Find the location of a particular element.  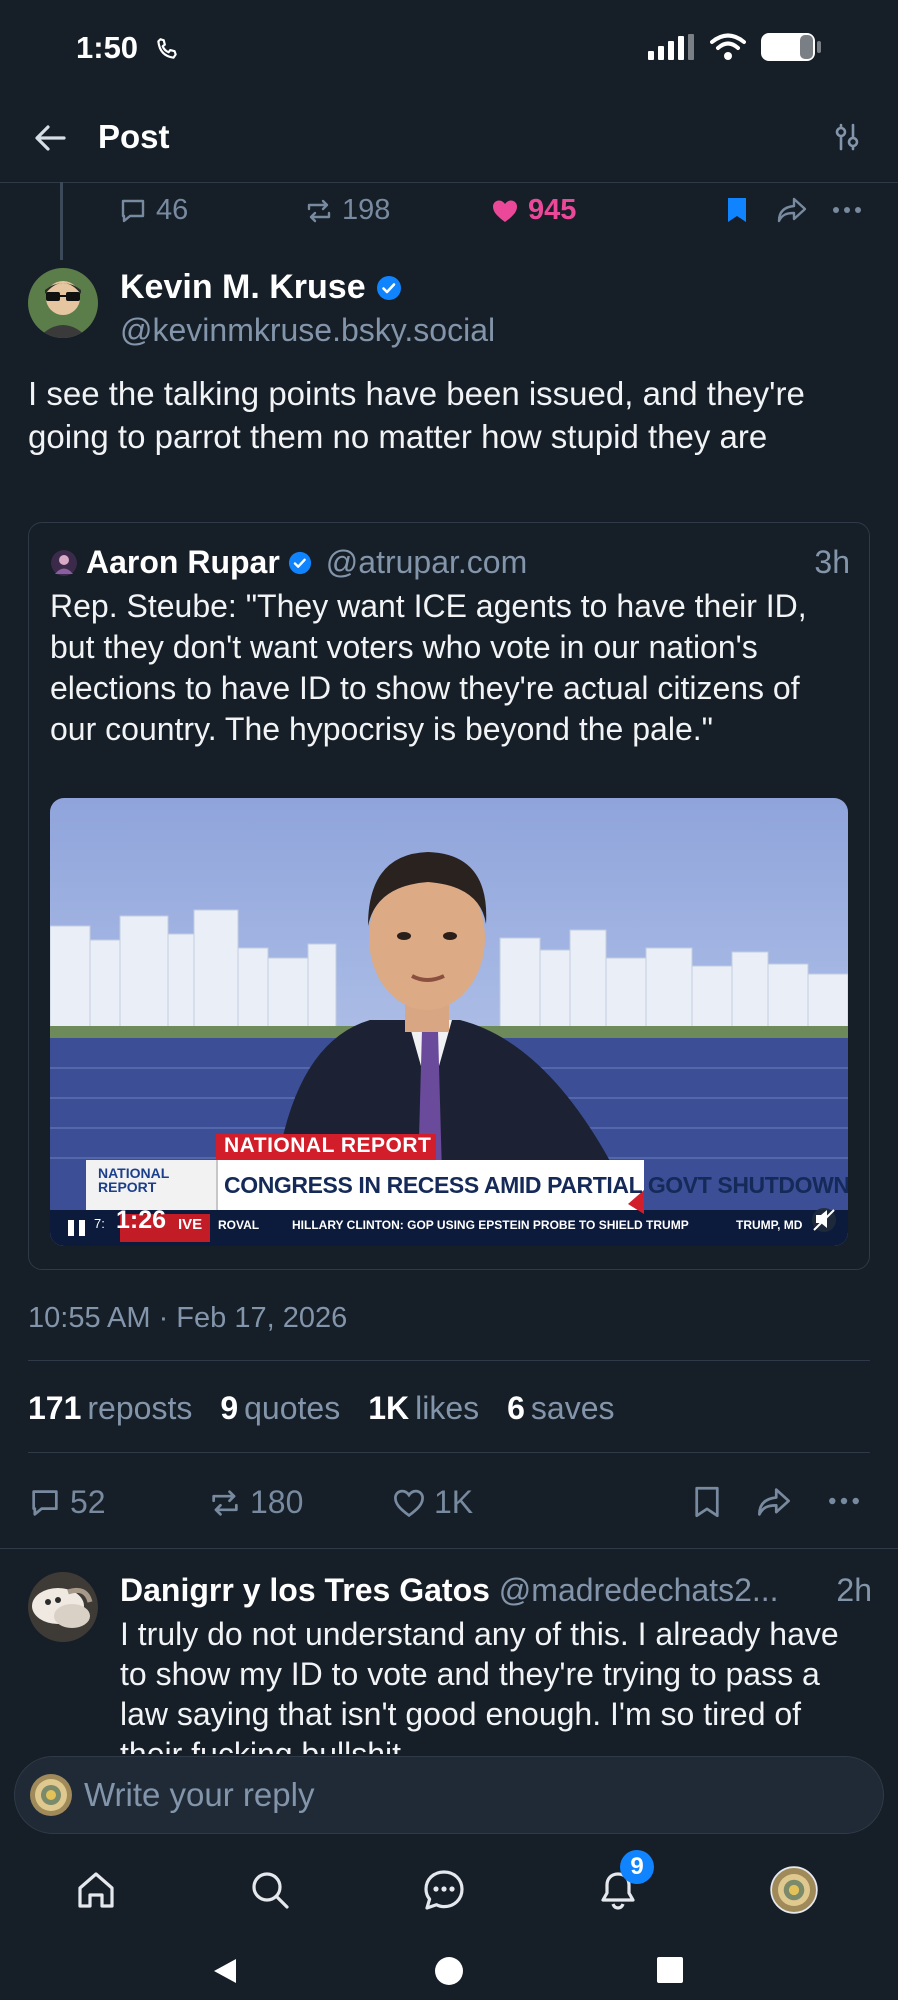

live-label: IVE is located at coordinates (190, 1224).